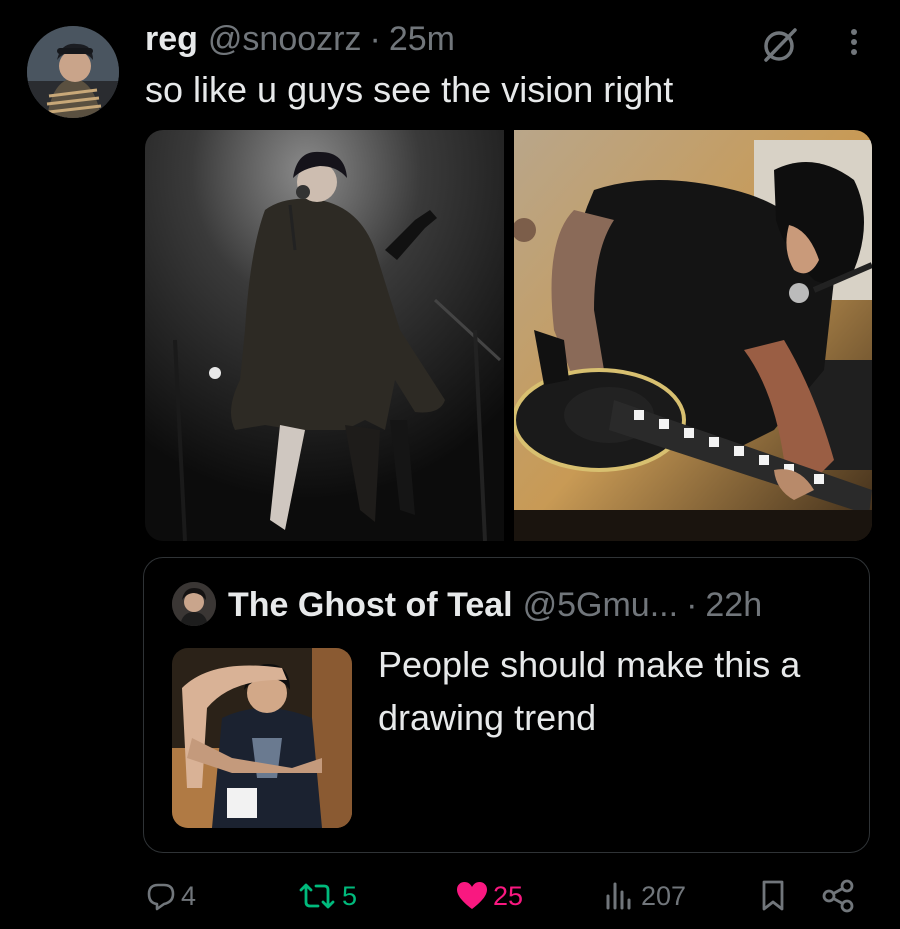 The width and height of the screenshot is (900, 929). Describe the element at coordinates (472, 896) in the screenshot. I see `heart-icon` at that location.